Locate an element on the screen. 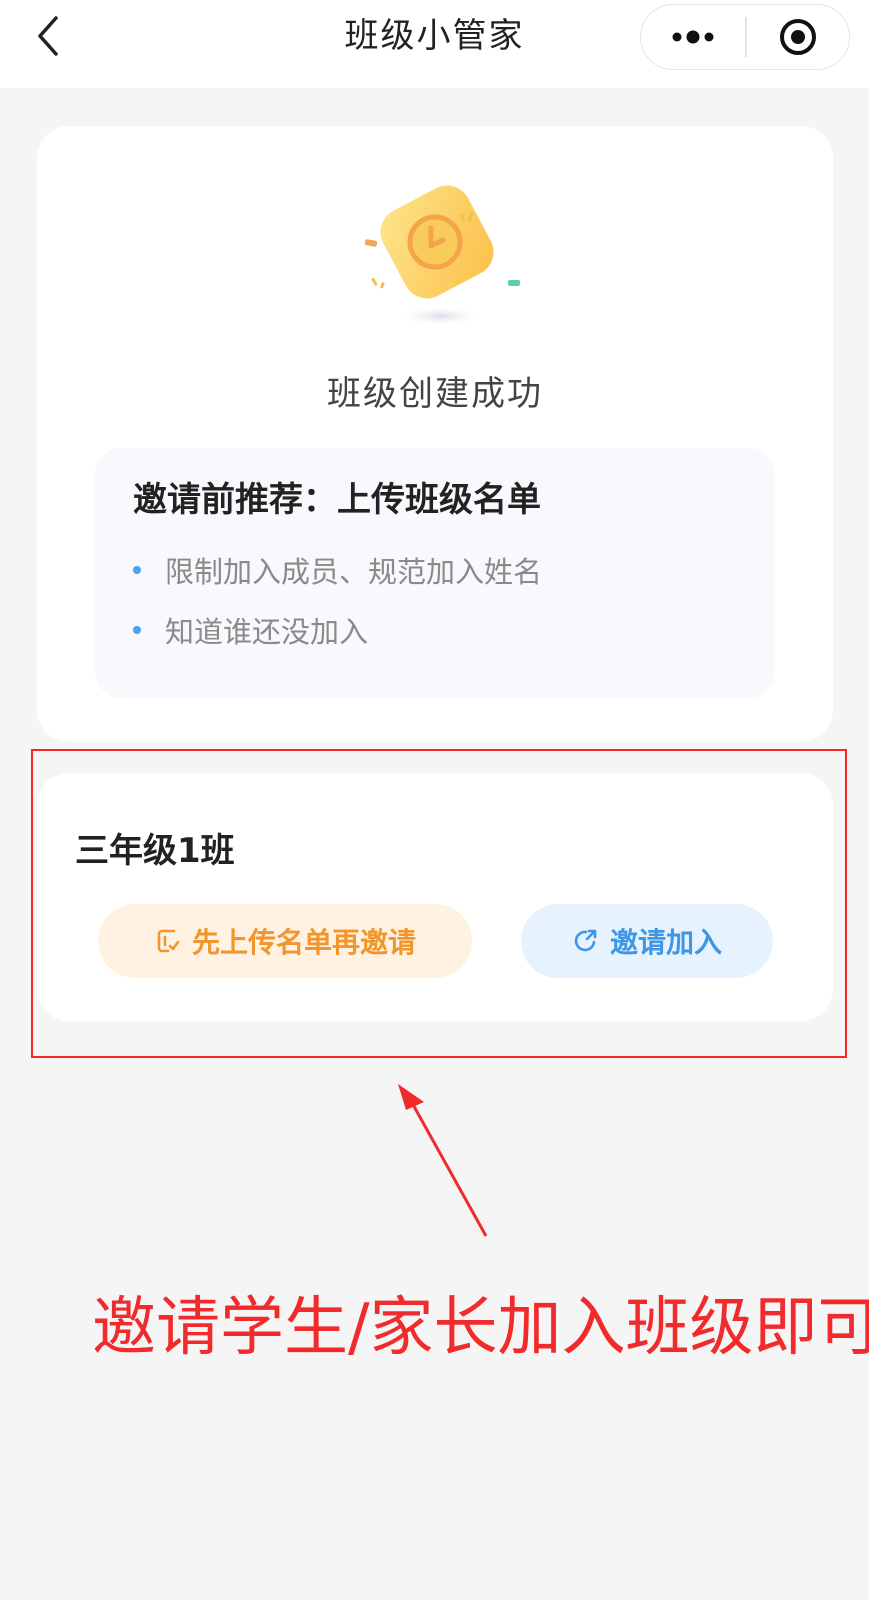 The width and height of the screenshot is (869, 1600). annotation-text: 邀请学生/家长加入班级即可 is located at coordinates (480, 1328).